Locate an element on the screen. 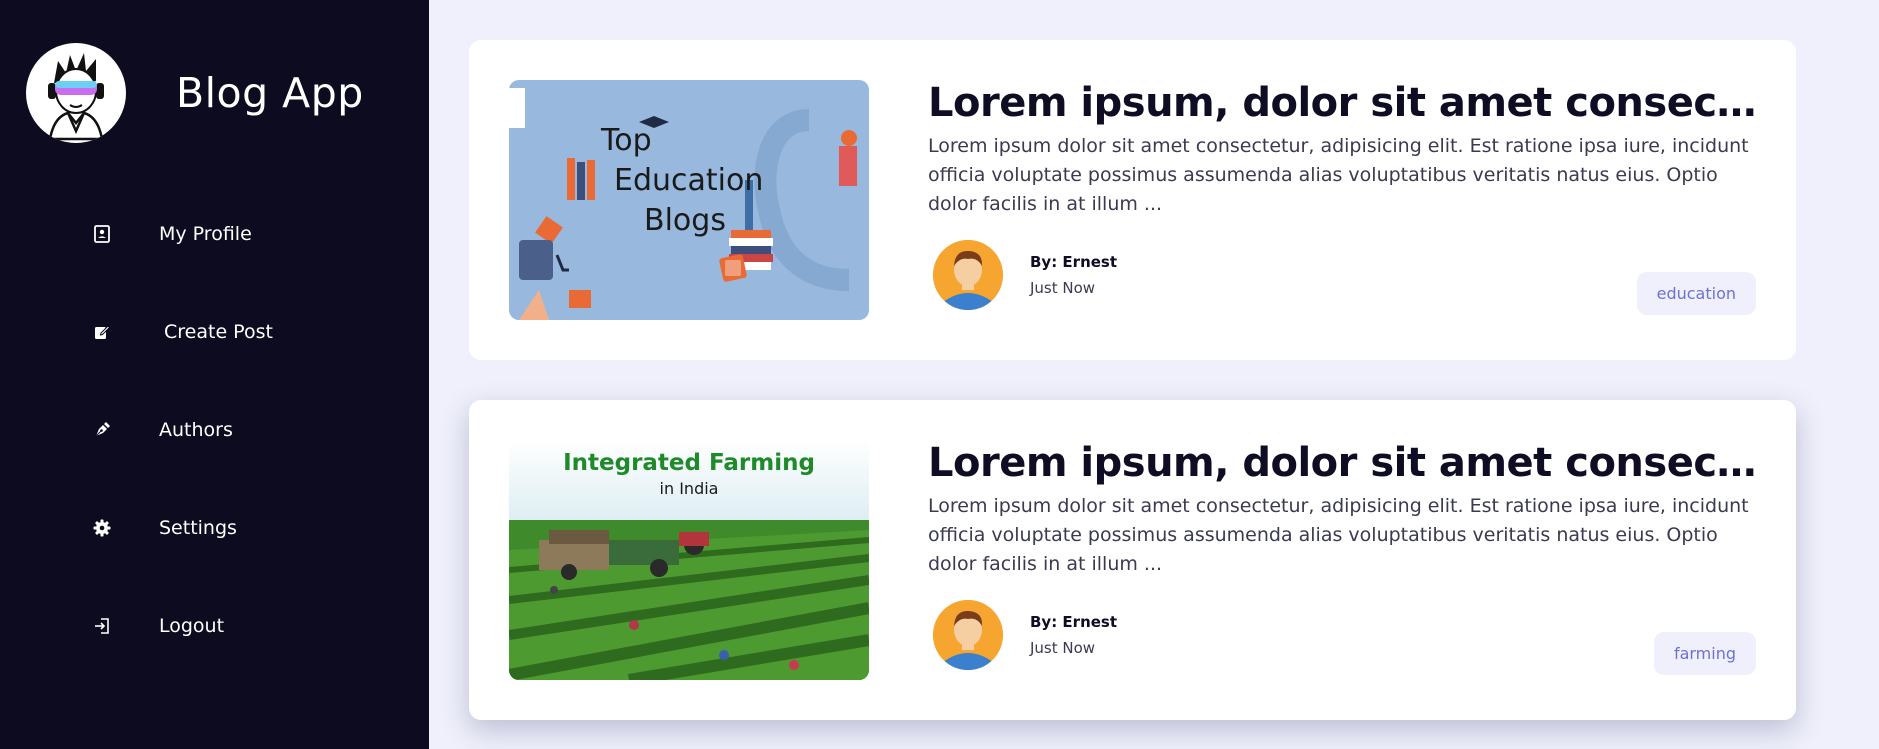 This screenshot has height=749, width=1879. category-tag: farming is located at coordinates (1704, 653).